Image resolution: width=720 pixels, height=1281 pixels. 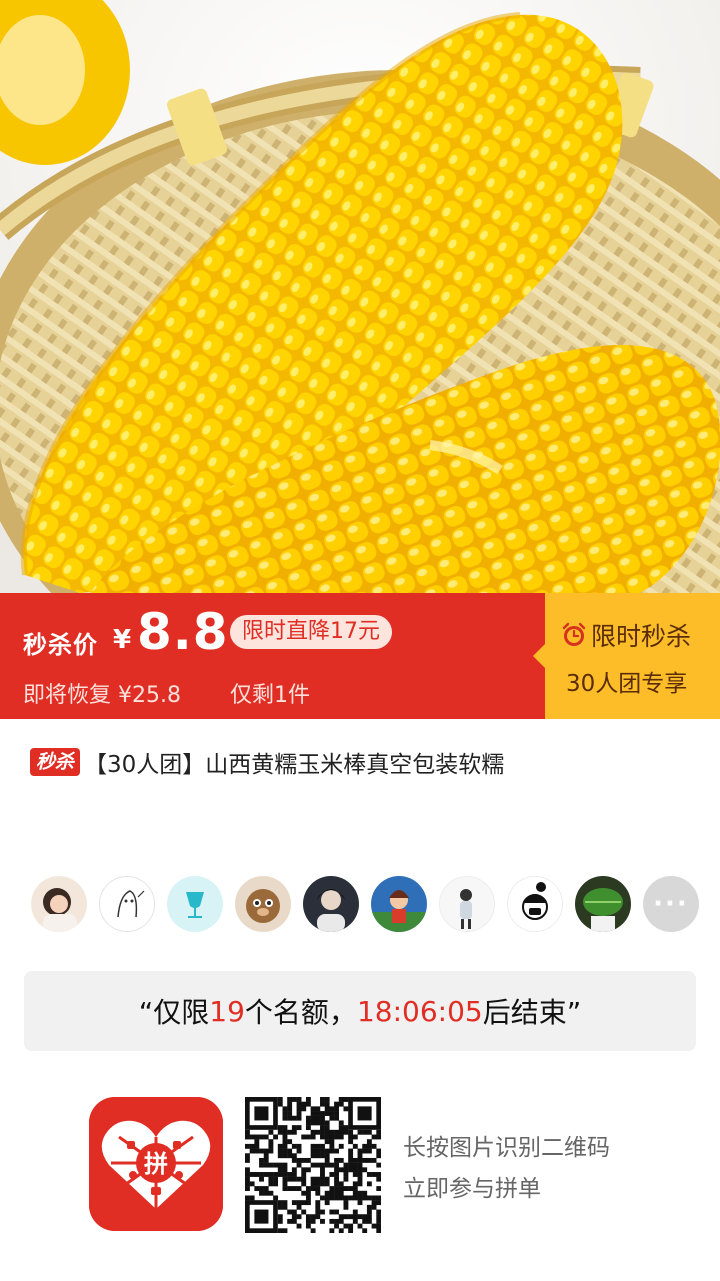 What do you see at coordinates (270, 695) in the screenshot?
I see `stock-remaining-text: 仅剩1件` at bounding box center [270, 695].